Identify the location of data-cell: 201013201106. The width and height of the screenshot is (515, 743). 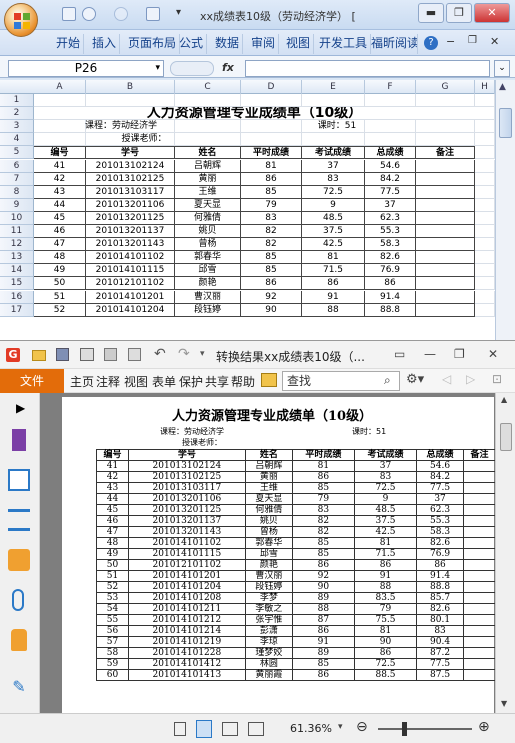
(130, 205).